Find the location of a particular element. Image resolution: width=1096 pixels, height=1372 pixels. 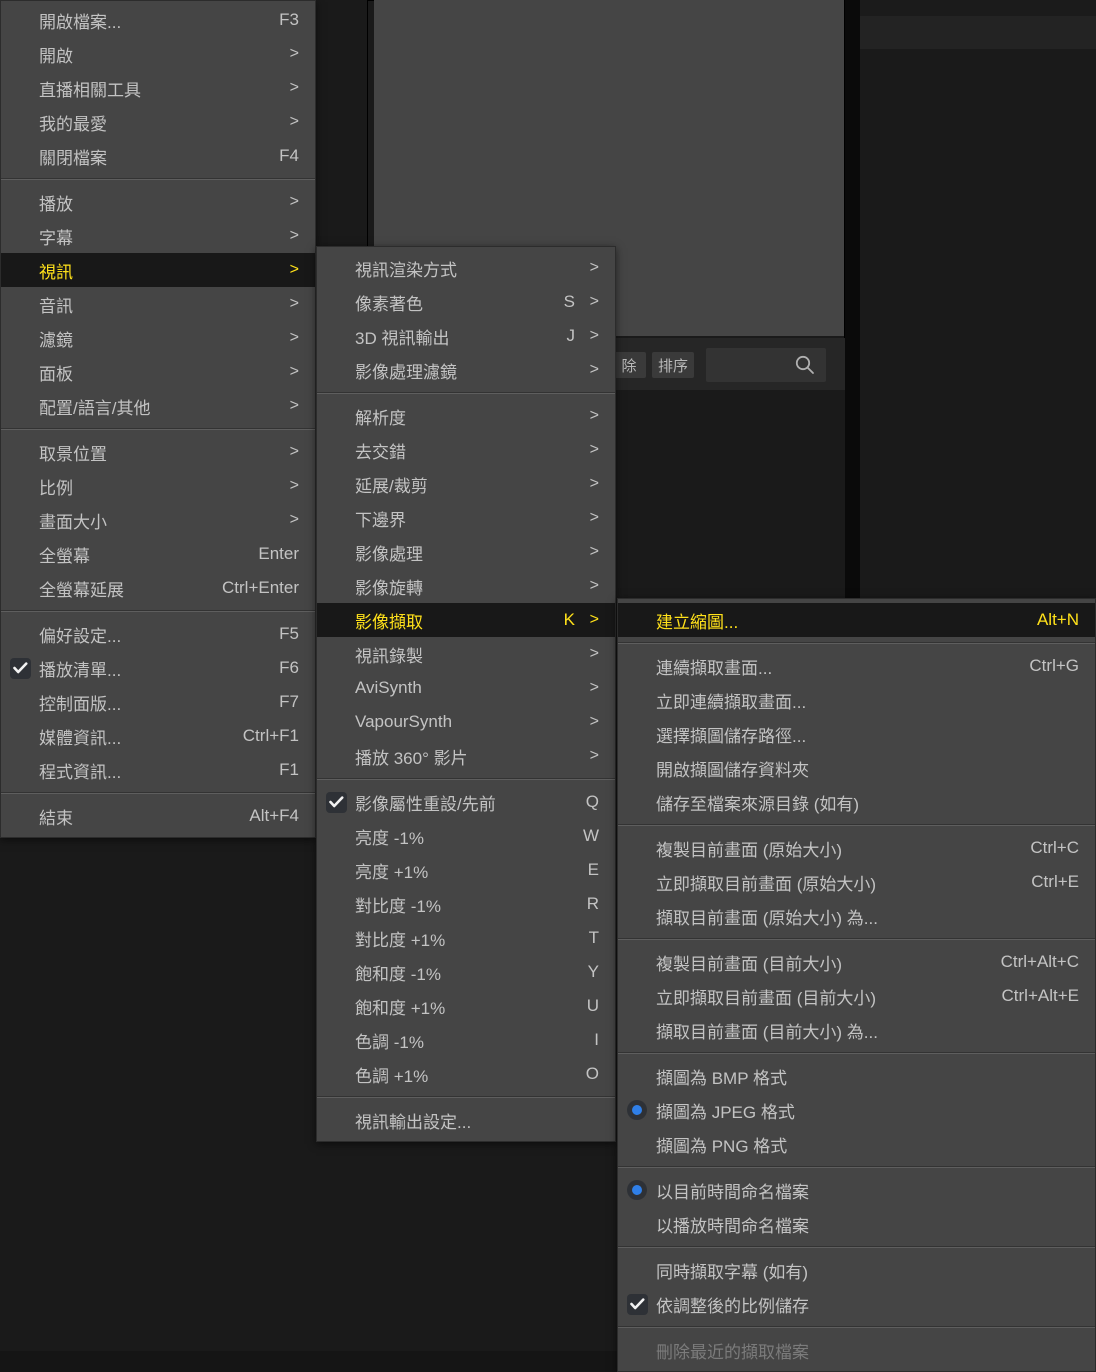

menu-item-label: VapourSynth is located at coordinates (404, 721).